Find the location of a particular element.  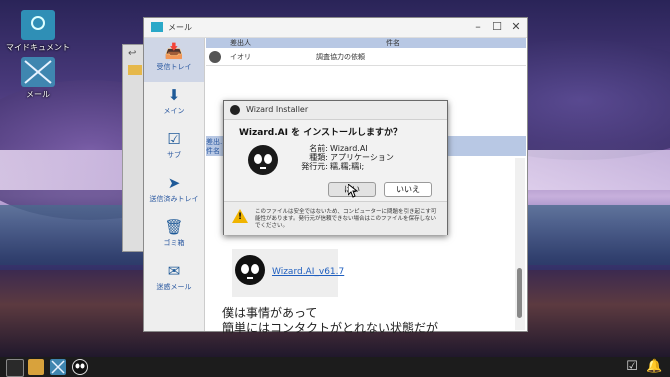

publisher-value: 糯,糯;糯i; is located at coordinates (347, 166).